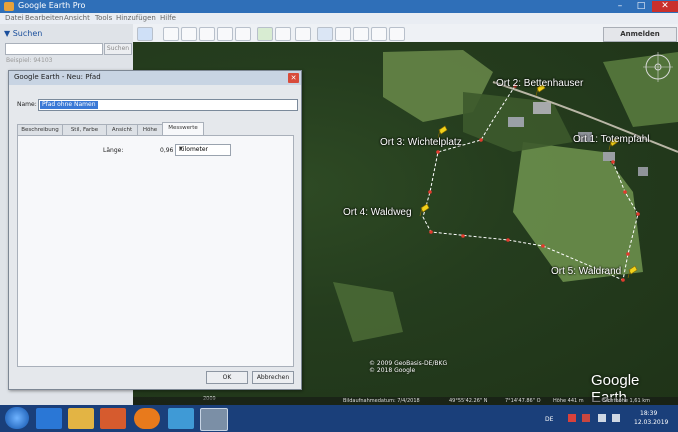 Image resolution: width=678 pixels, height=432 pixels. Describe the element at coordinates (44, 18) in the screenshot. I see `menu-item-edit: Bearbeiten` at that location.